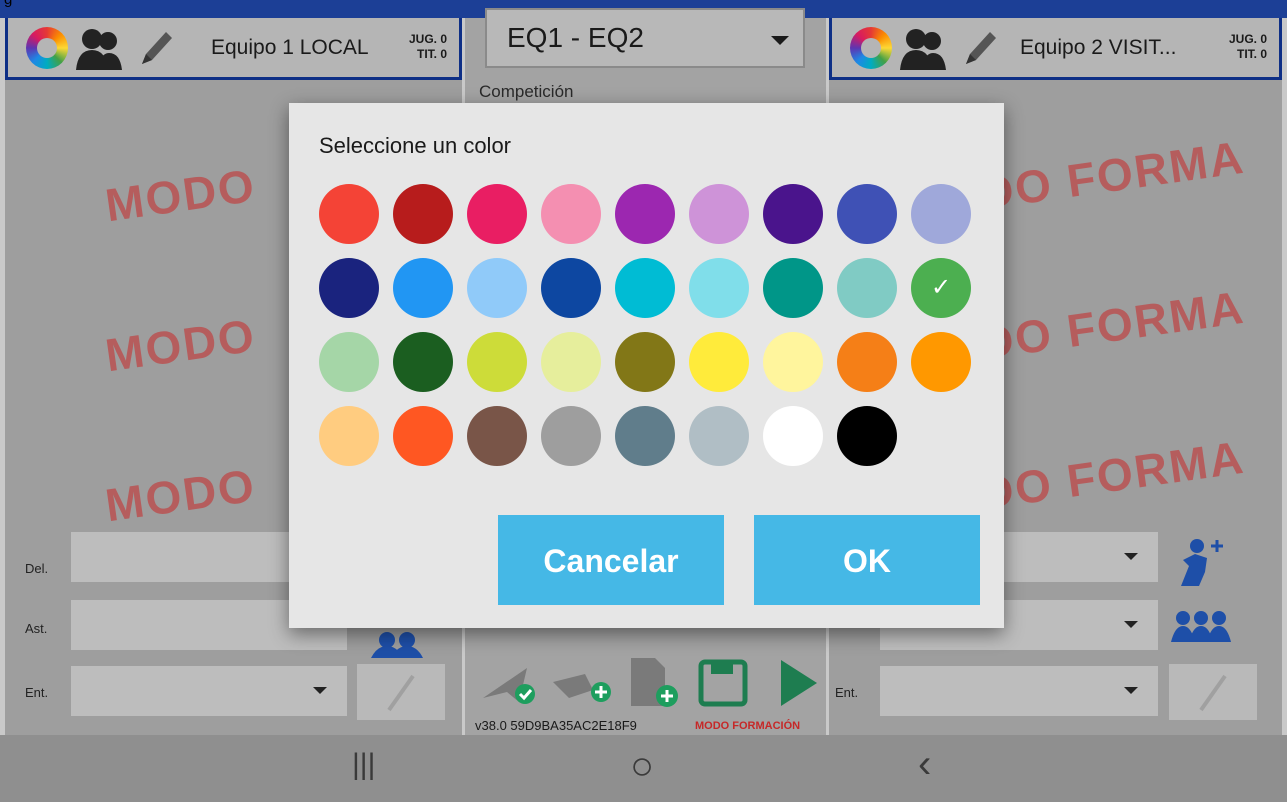 Image resolution: width=1287 pixels, height=802 pixels. I want to click on right-coach-dropdown, so click(1019, 691).